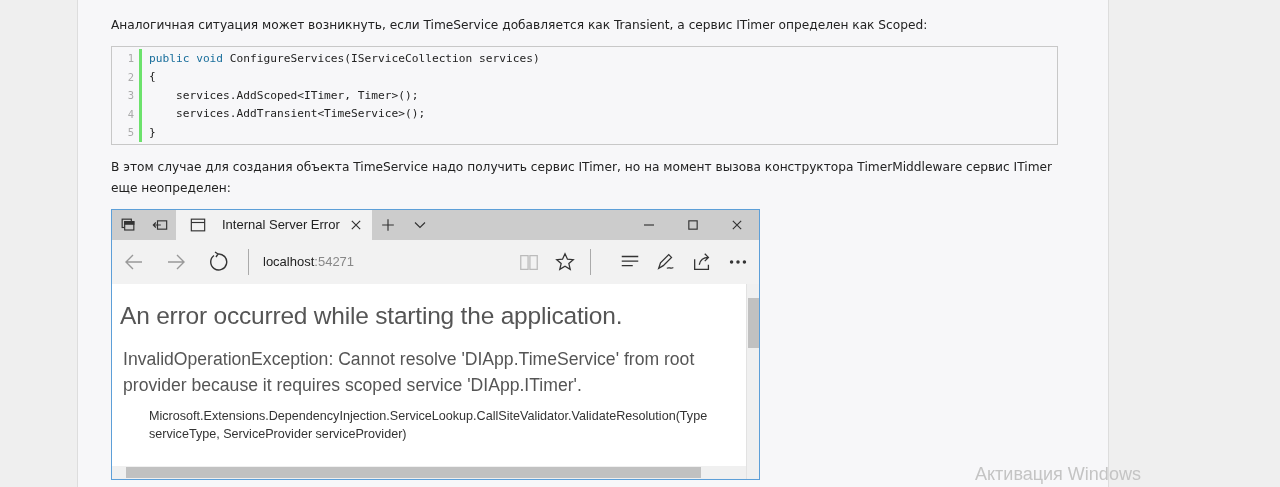 The height and width of the screenshot is (487, 1280). Describe the element at coordinates (152, 77) in the screenshot. I see `code-line: {` at that location.